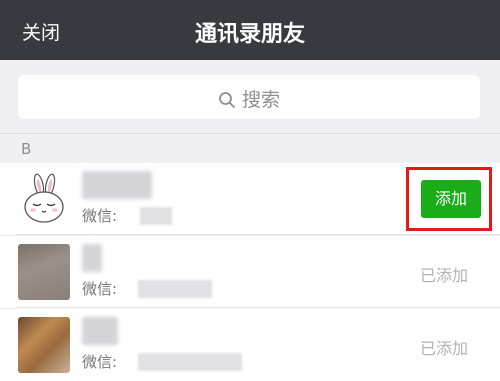 This screenshot has width=500, height=381. Describe the element at coordinates (260, 100) in the screenshot. I see `search-placeholder-text: 搜索` at that location.